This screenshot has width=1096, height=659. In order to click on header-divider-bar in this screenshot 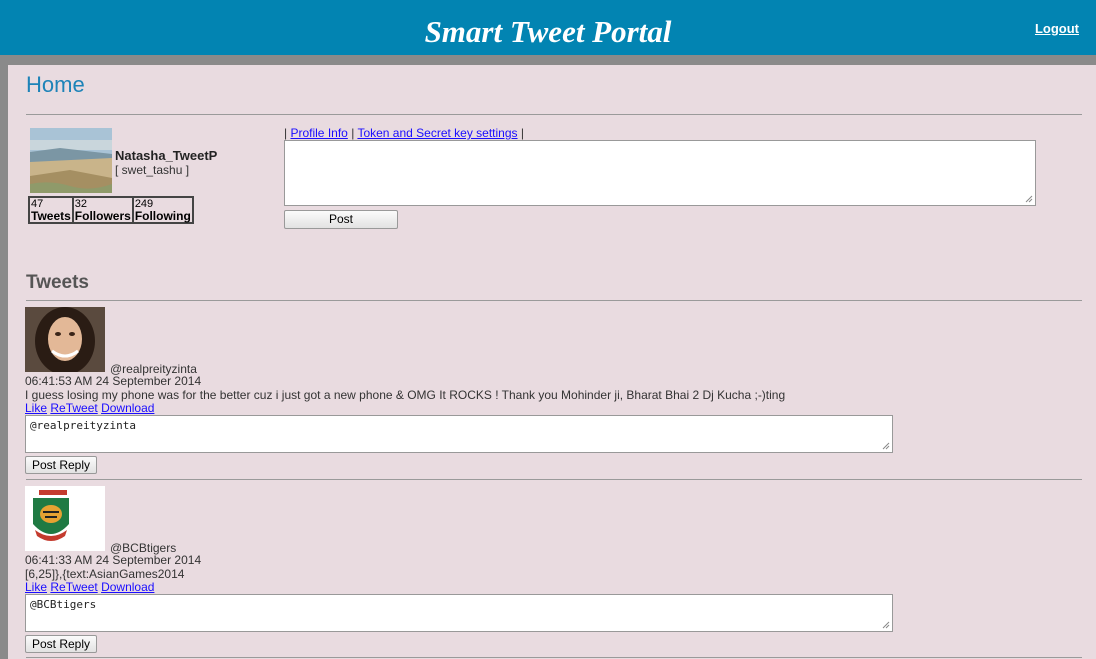, I will do `click(548, 60)`.